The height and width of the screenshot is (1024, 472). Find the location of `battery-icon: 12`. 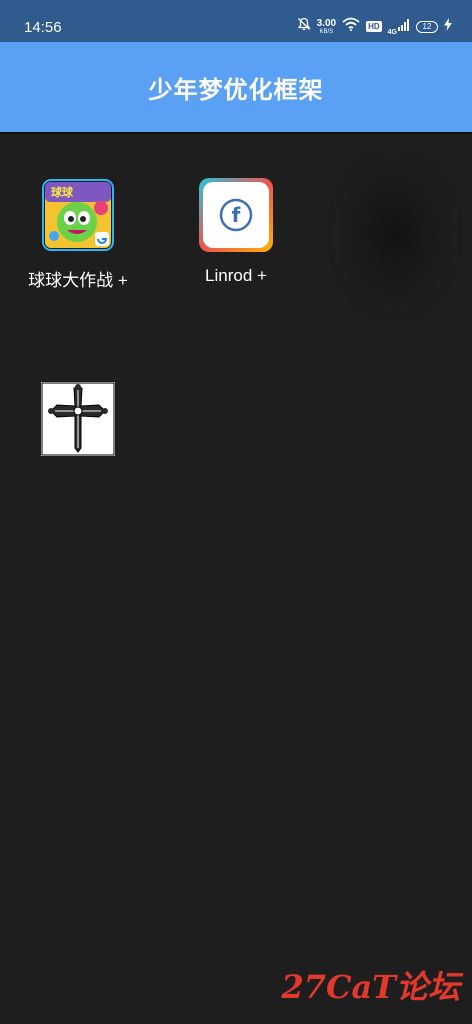

battery-icon: 12 is located at coordinates (427, 26).